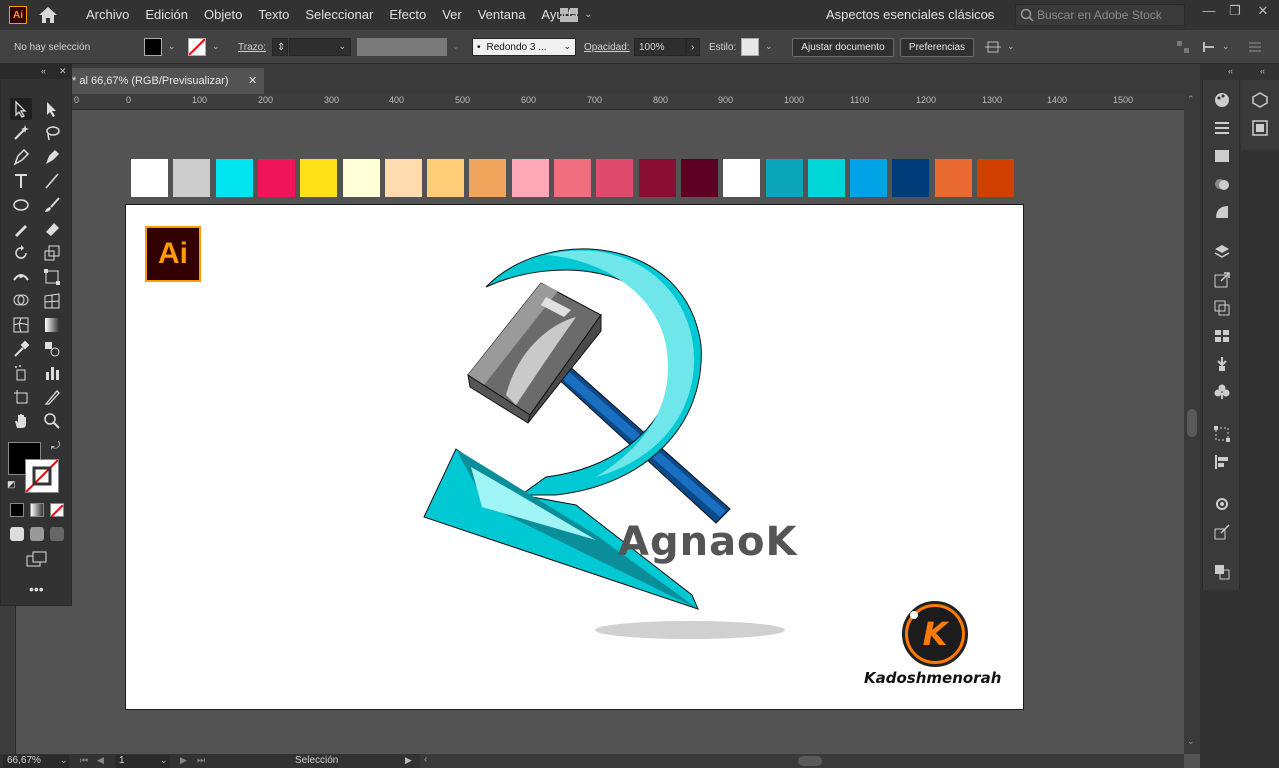 This screenshot has height=768, width=1279. I want to click on restore-icon: ❐, so click(1235, 13).